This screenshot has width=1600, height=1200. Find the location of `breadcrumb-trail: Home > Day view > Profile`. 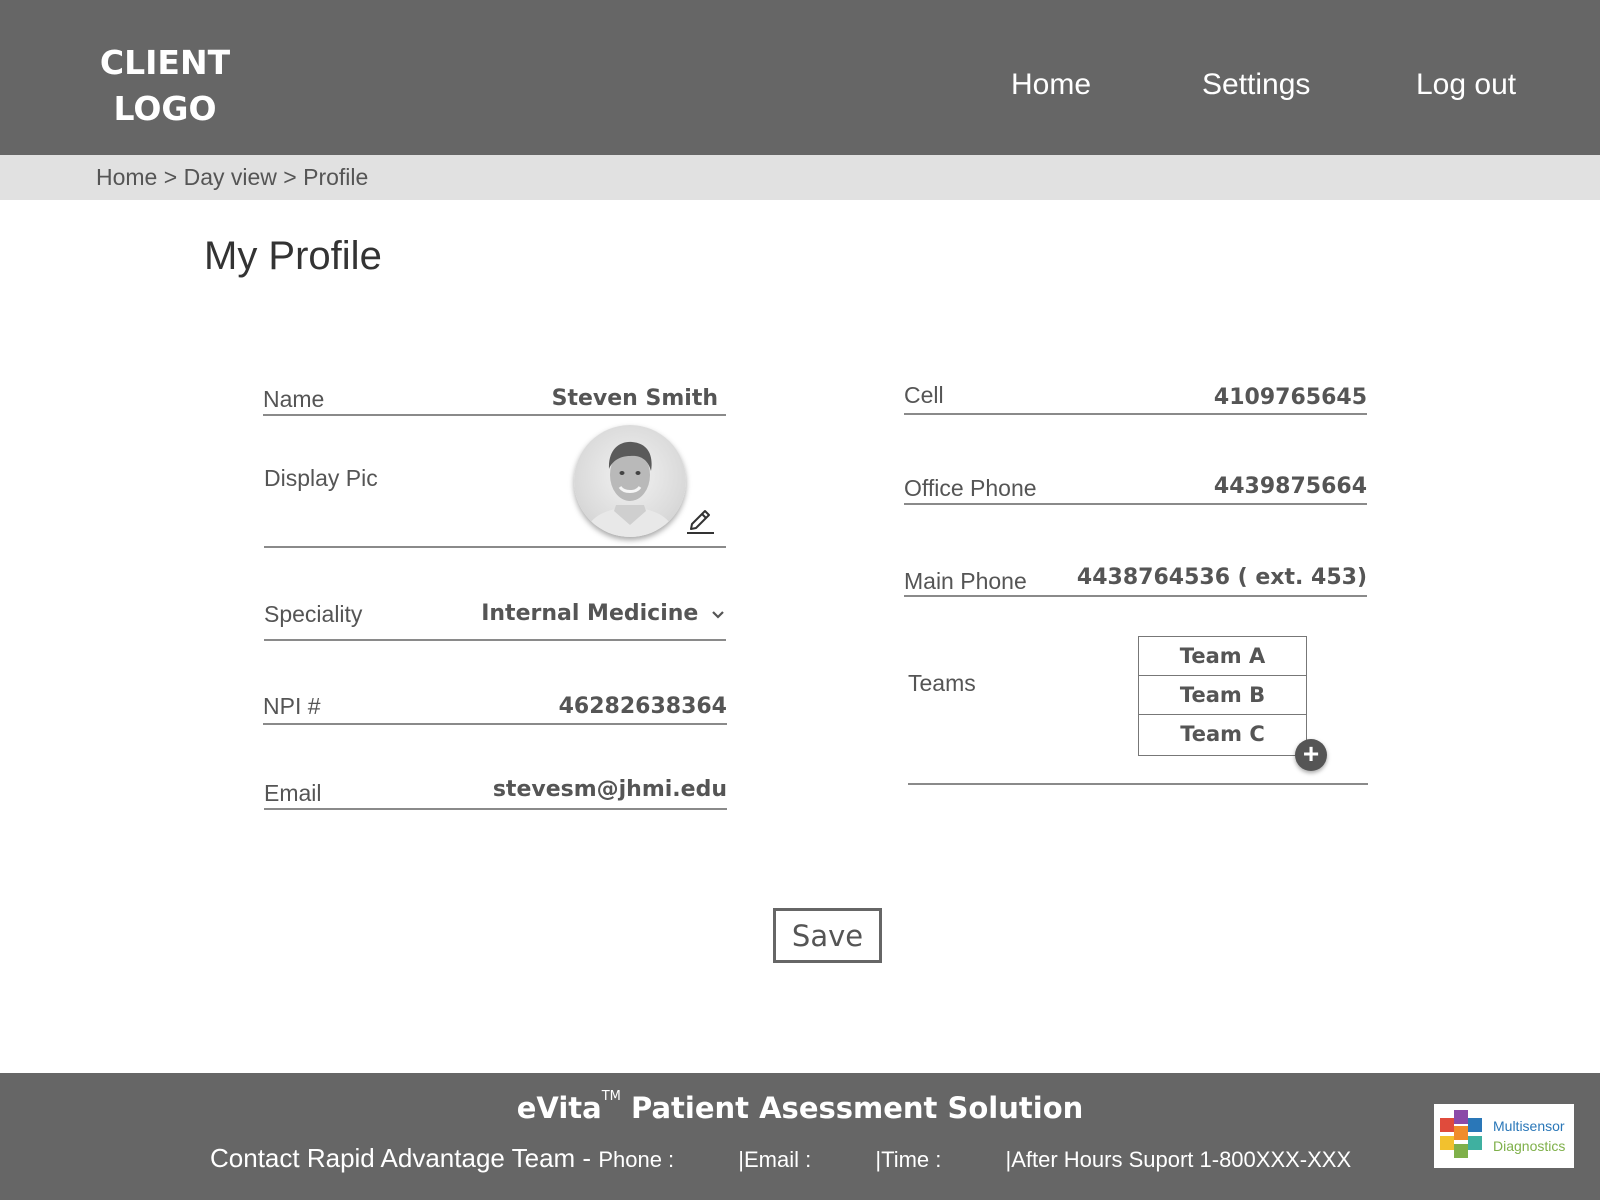

breadcrumb-trail: Home > Day view > Profile is located at coordinates (232, 177).